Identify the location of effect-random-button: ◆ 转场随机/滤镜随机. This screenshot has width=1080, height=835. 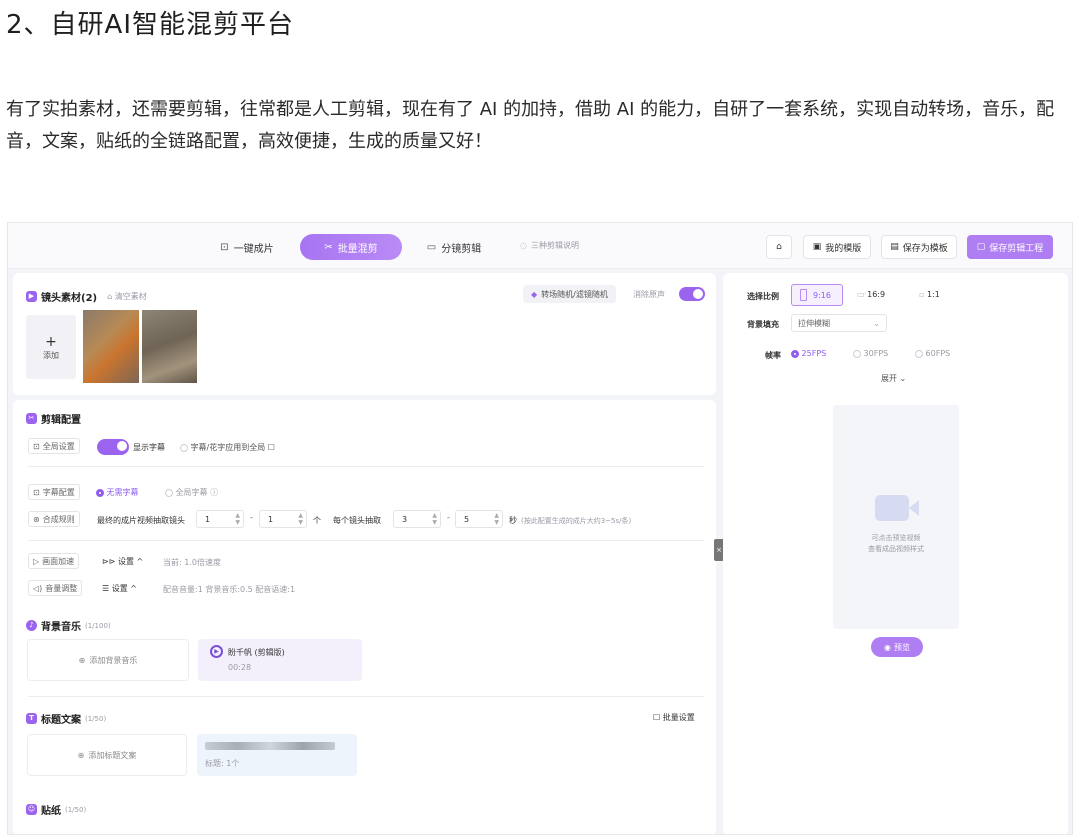
(569, 294).